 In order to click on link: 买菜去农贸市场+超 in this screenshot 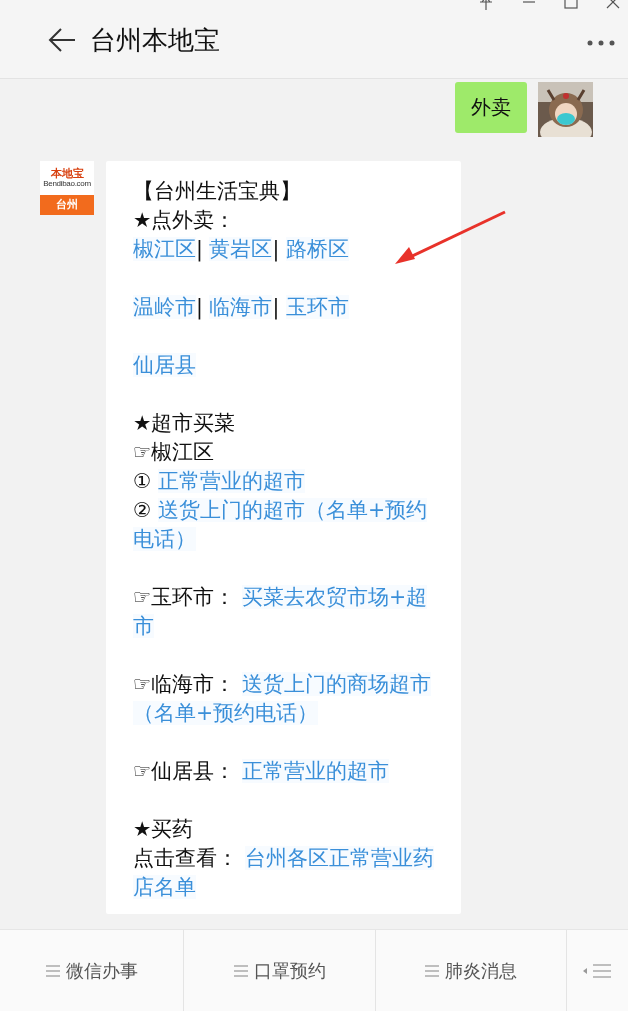, I will do `click(334, 597)`.